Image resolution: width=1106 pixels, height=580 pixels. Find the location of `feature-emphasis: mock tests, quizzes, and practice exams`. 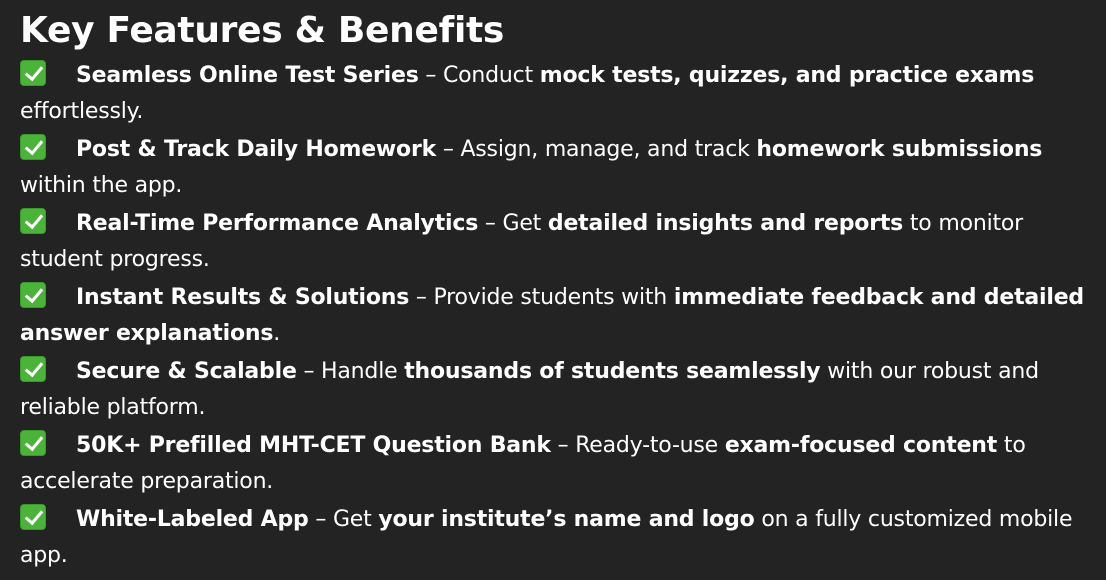

feature-emphasis: mock tests, quizzes, and practice exams is located at coordinates (787, 75).